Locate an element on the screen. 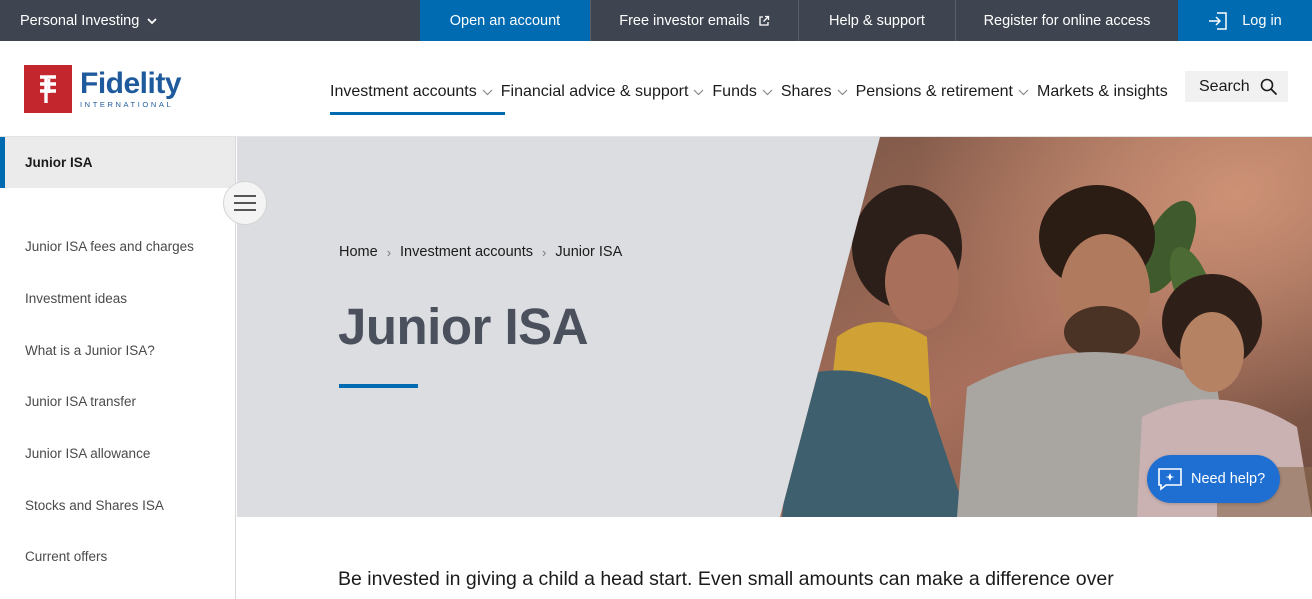  external-link-icon is located at coordinates (764, 20).